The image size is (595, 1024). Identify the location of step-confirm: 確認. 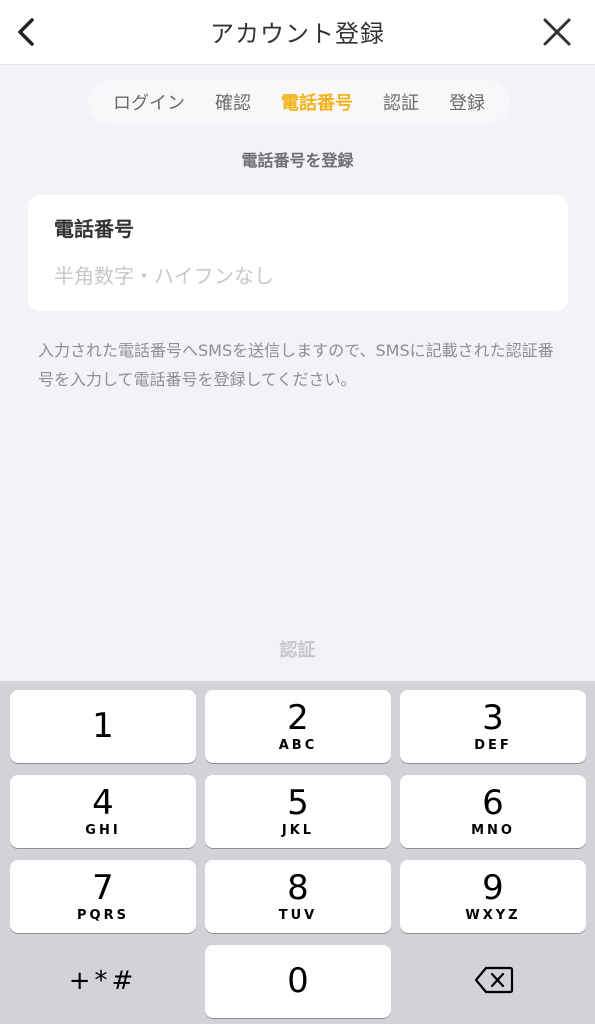
(233, 103).